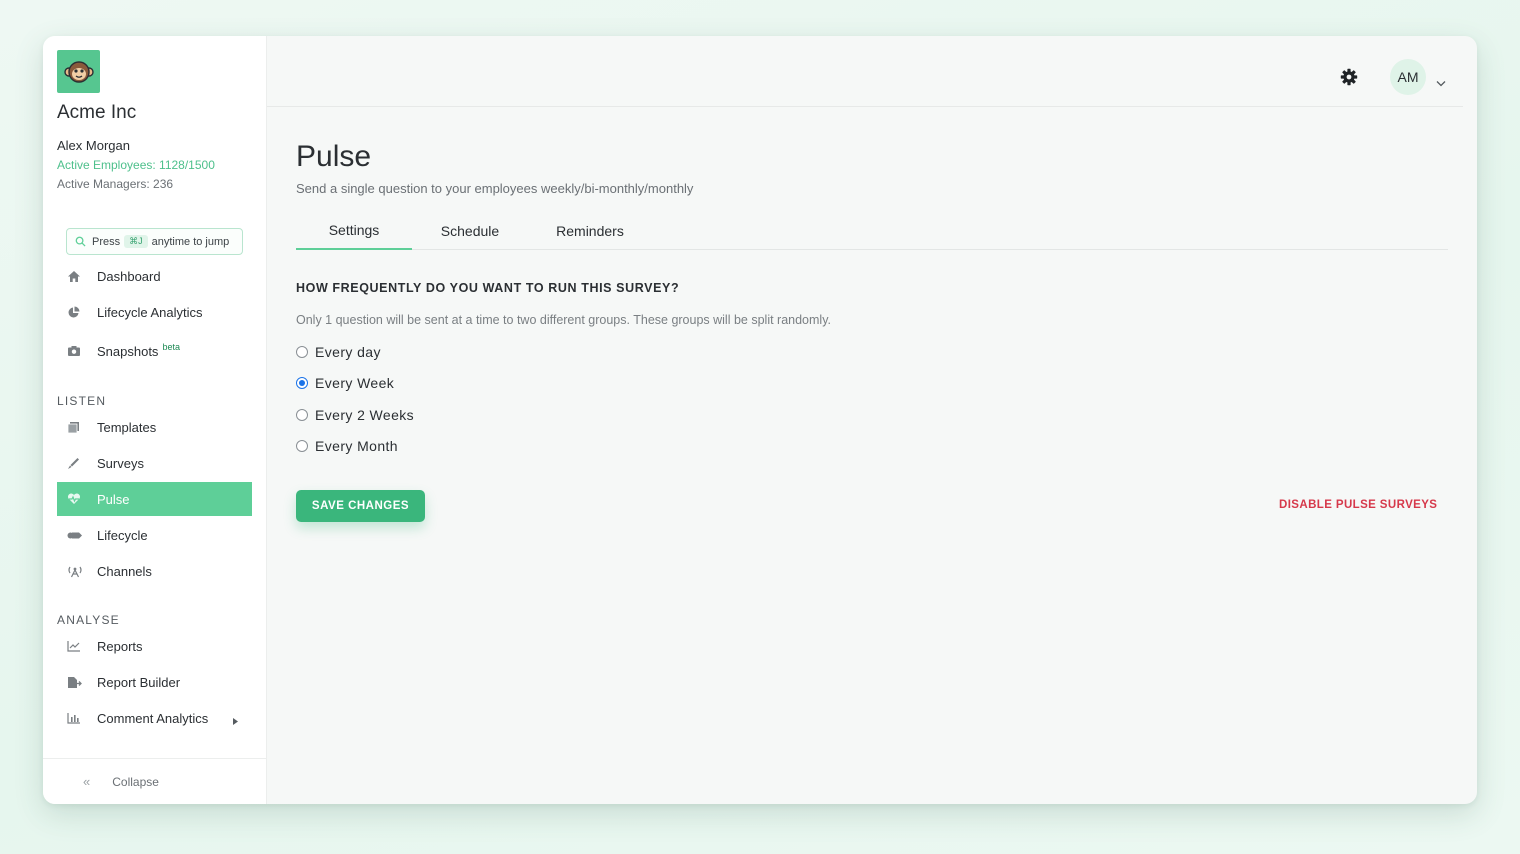 This screenshot has width=1520, height=854. Describe the element at coordinates (77, 571) in the screenshot. I see `broadcast-icon` at that location.